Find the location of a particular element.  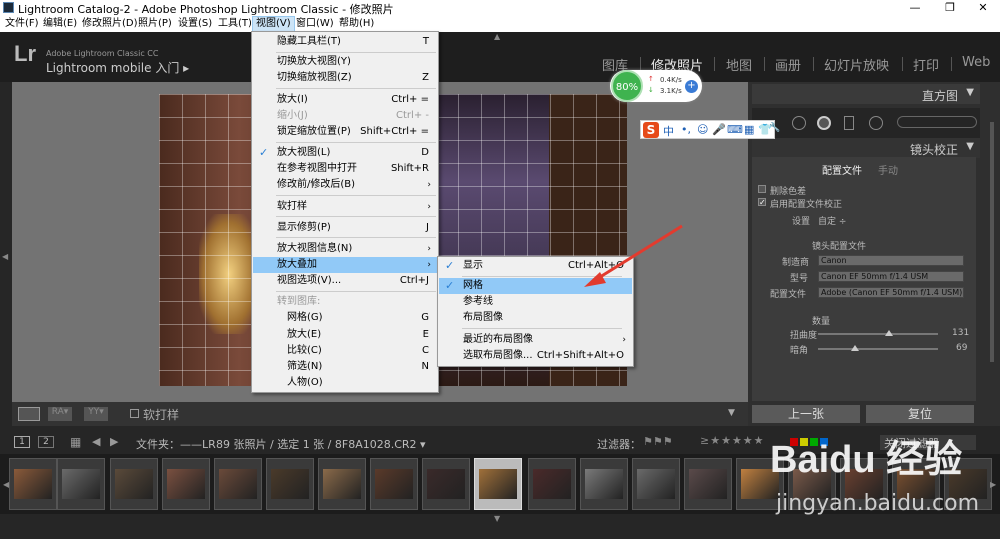

collapse-top-icon: ▲ is located at coordinates (497, 36).